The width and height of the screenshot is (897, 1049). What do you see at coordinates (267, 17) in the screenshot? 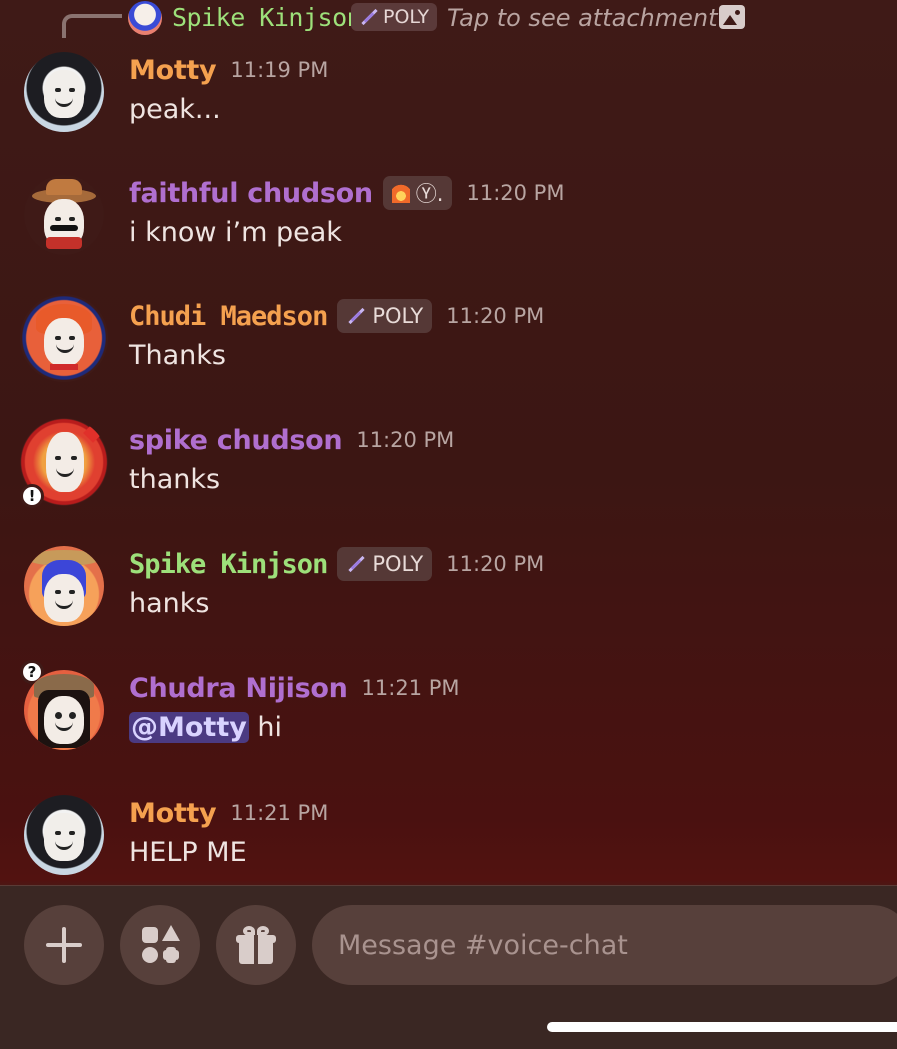
I see `reply-author: Spike Kinjson` at bounding box center [267, 17].